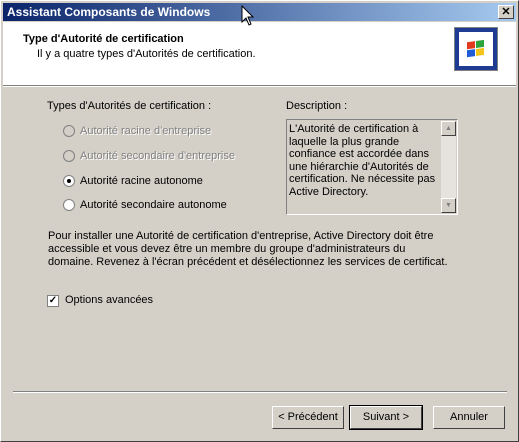 Image resolution: width=519 pixels, height=442 pixels. What do you see at coordinates (259, 86) in the screenshot?
I see `header-divider` at bounding box center [259, 86].